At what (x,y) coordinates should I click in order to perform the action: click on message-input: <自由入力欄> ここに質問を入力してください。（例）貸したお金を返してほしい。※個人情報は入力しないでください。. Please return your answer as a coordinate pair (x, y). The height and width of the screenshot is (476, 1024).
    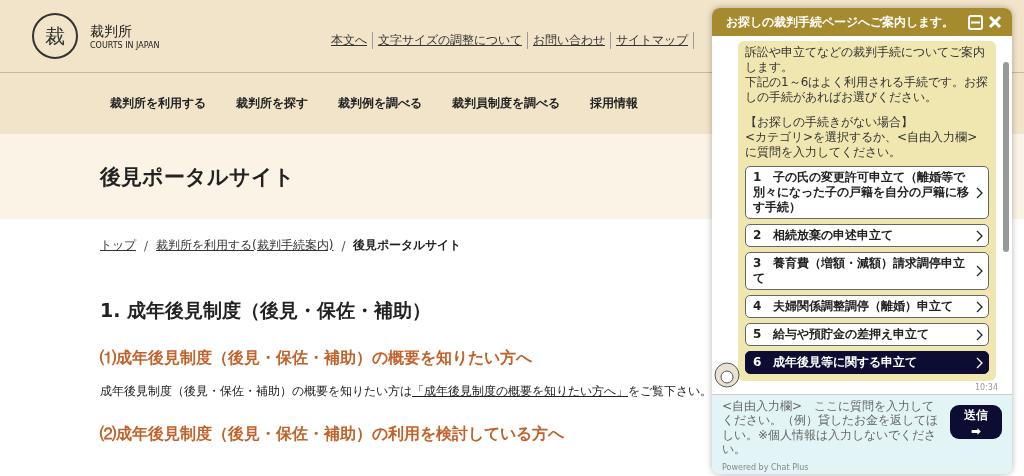
    Looking at the image, I should click on (833, 428).